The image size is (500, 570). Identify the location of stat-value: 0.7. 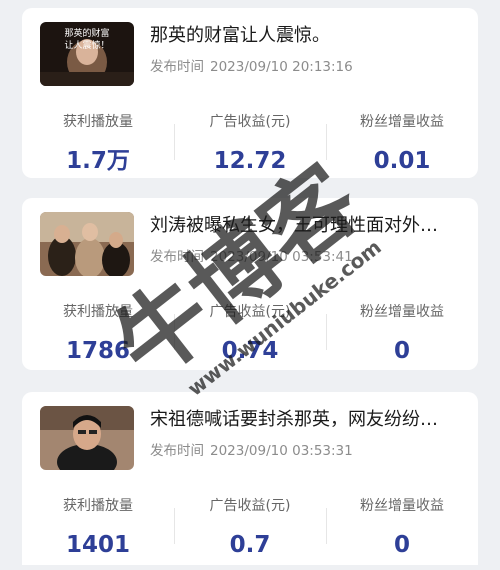
(250, 545).